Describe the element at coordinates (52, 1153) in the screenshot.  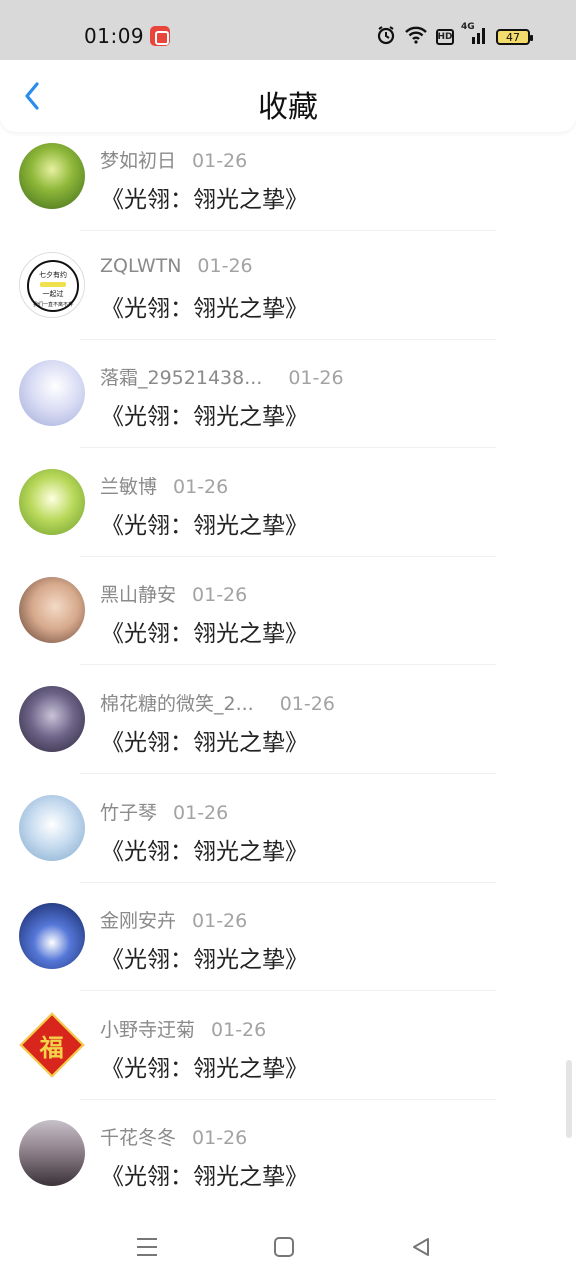
I see `night-avatar` at that location.